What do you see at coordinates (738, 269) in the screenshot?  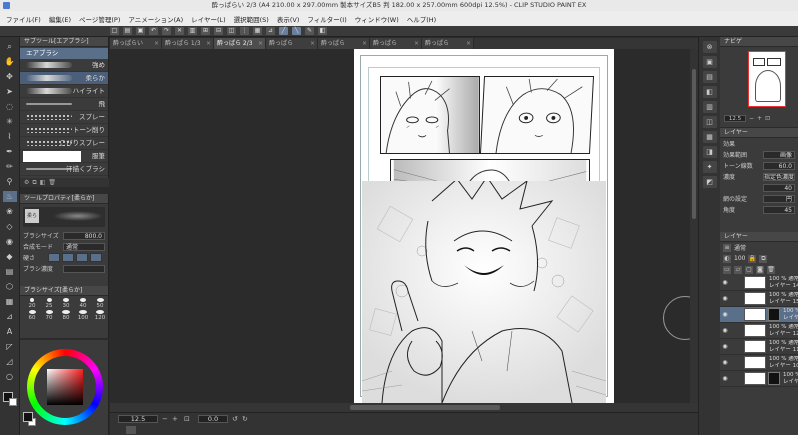 I see `new-vector-layer-icon: ▱` at bounding box center [738, 269].